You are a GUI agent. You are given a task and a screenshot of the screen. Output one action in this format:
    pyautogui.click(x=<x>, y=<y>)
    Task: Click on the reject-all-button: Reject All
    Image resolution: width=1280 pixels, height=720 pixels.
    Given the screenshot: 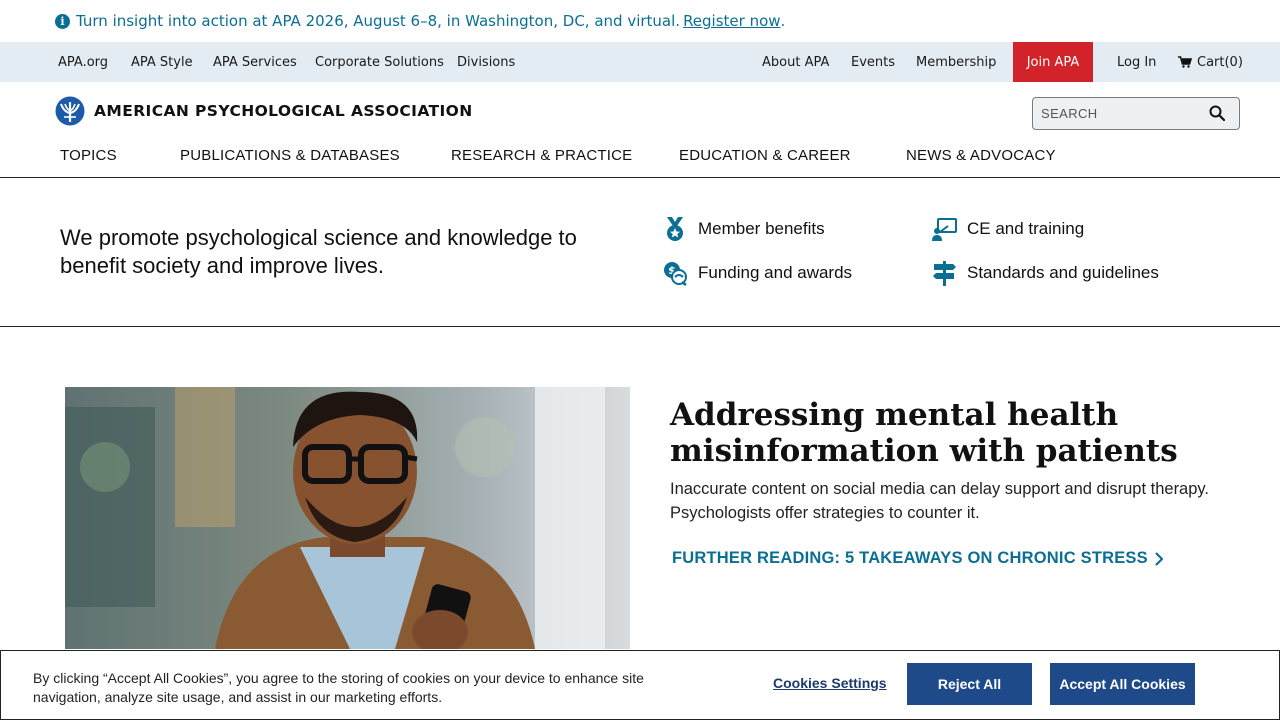 What is the action you would take?
    pyautogui.click(x=969, y=684)
    